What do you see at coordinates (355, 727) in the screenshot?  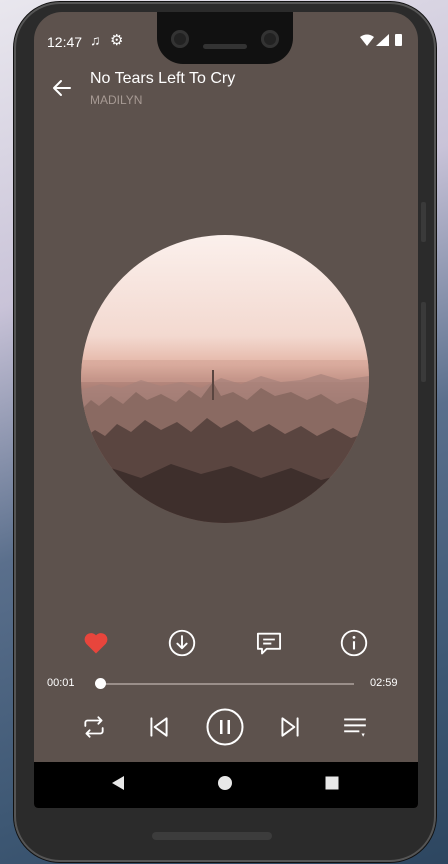 I see `queue-icon` at bounding box center [355, 727].